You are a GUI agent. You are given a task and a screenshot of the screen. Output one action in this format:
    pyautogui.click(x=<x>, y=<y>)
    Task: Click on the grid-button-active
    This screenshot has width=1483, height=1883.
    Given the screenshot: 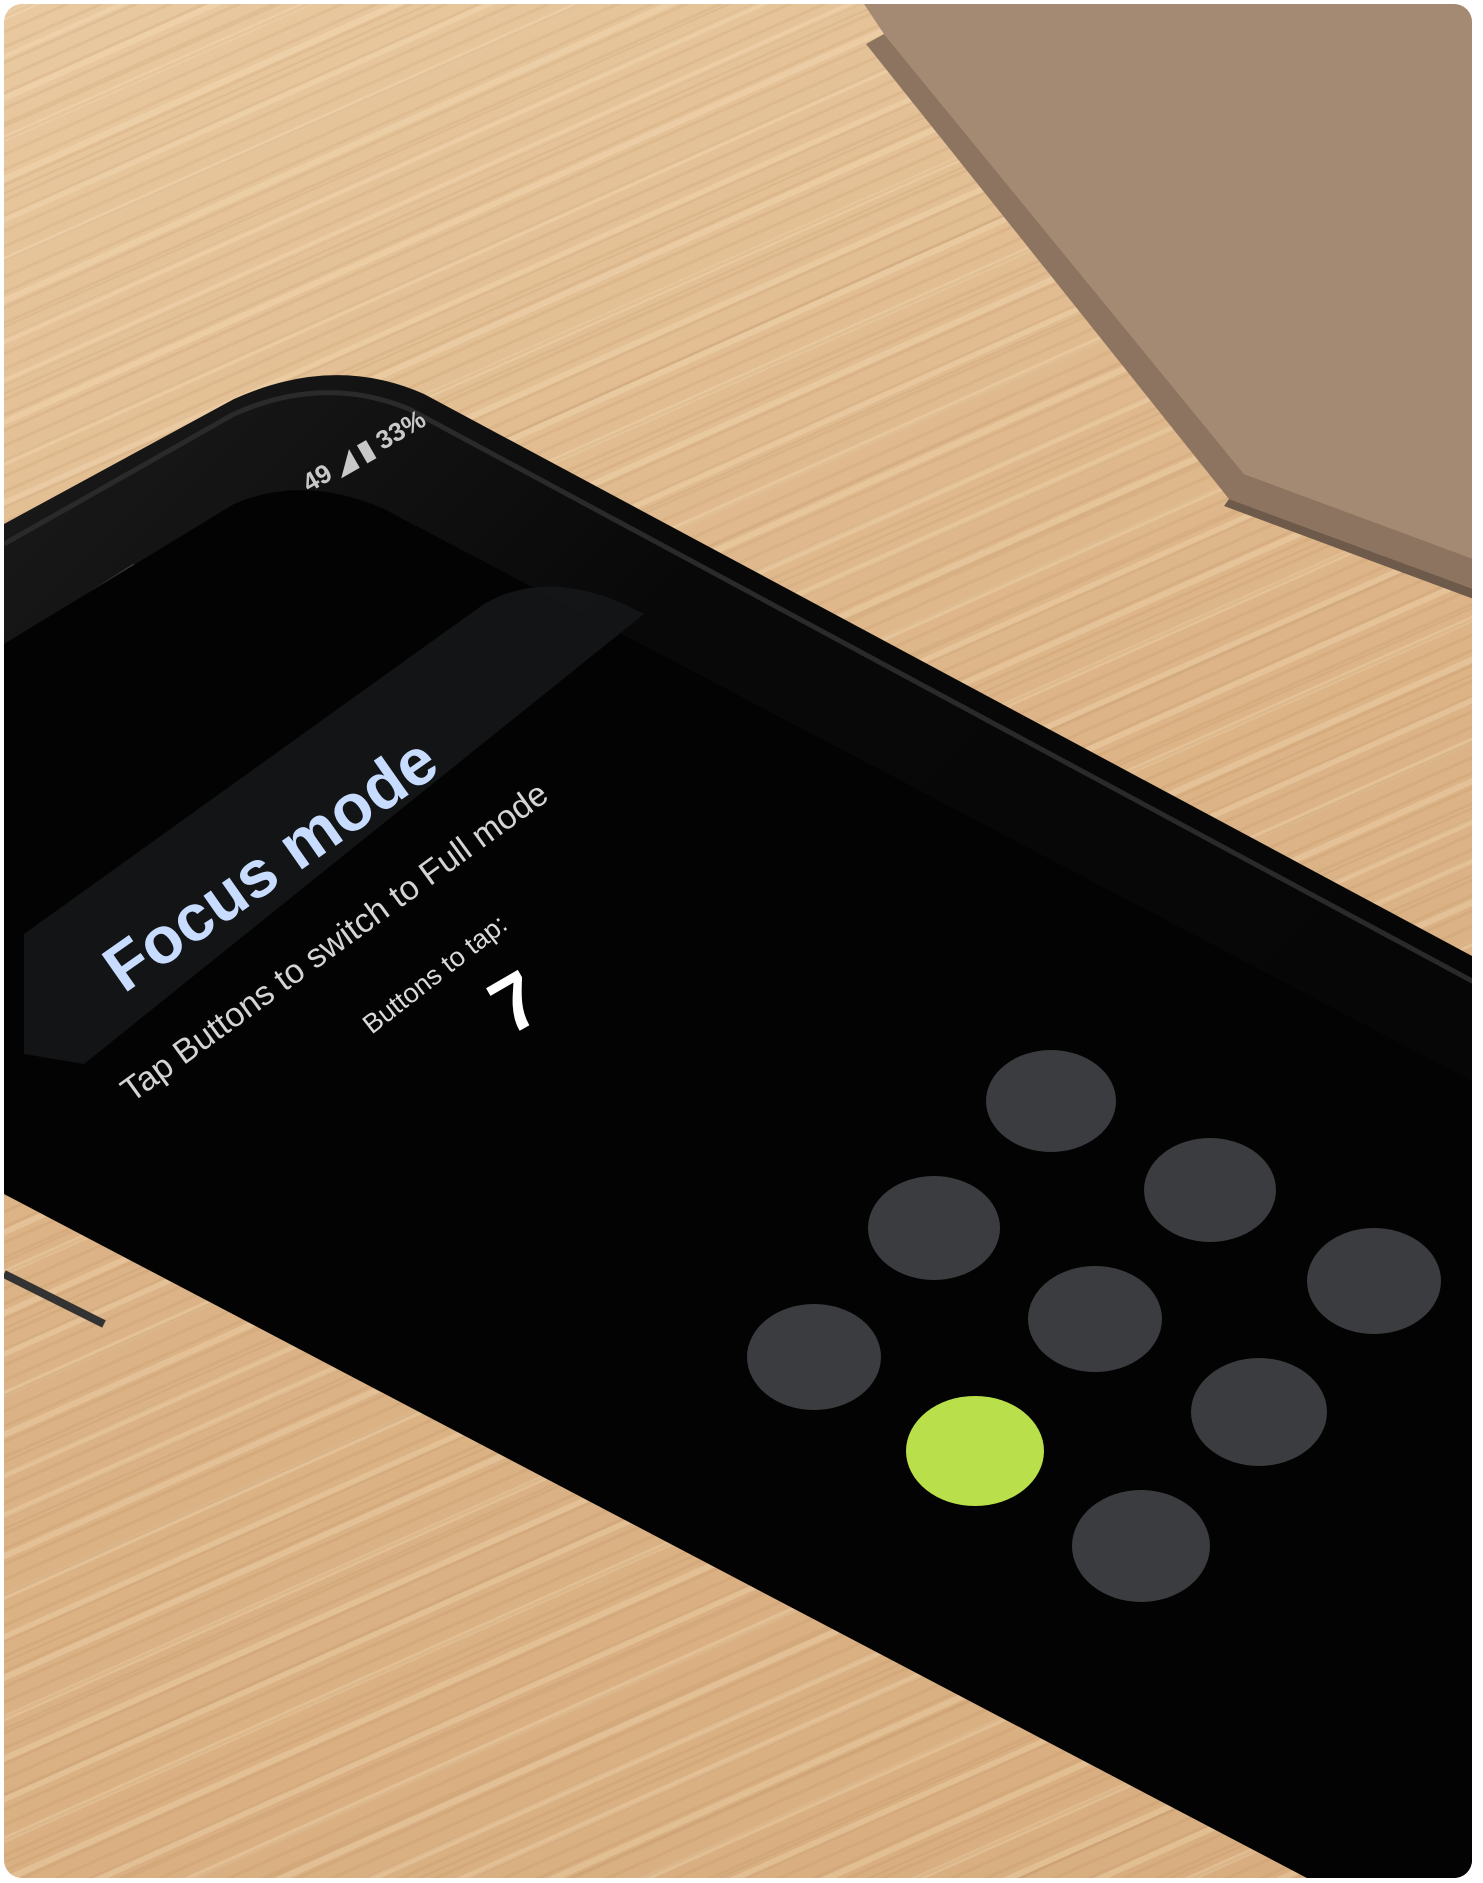 What is the action you would take?
    pyautogui.click(x=975, y=1451)
    